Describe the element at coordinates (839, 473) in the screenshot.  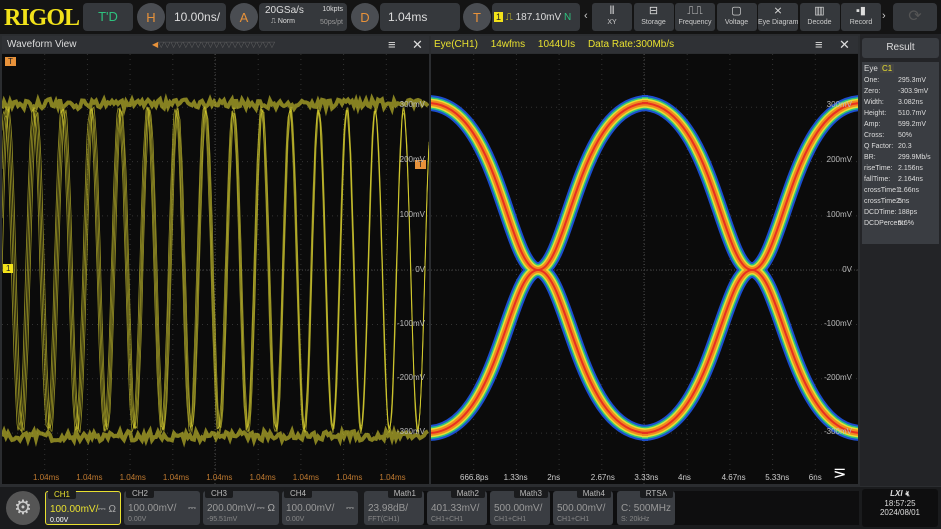
I see `collapse-menu-icon: ⋝` at that location.